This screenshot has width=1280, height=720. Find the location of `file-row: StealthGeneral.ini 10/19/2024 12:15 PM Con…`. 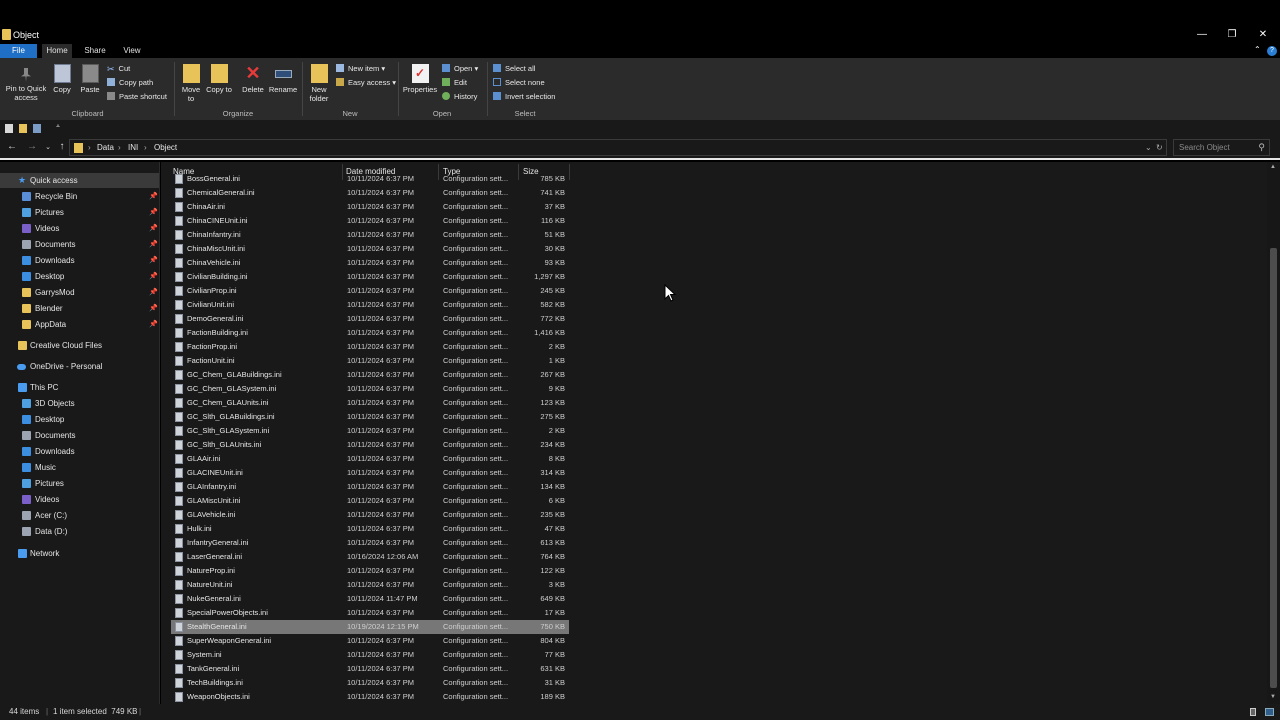

file-row: StealthGeneral.ini 10/19/2024 12:15 PM Con… is located at coordinates (370, 627).